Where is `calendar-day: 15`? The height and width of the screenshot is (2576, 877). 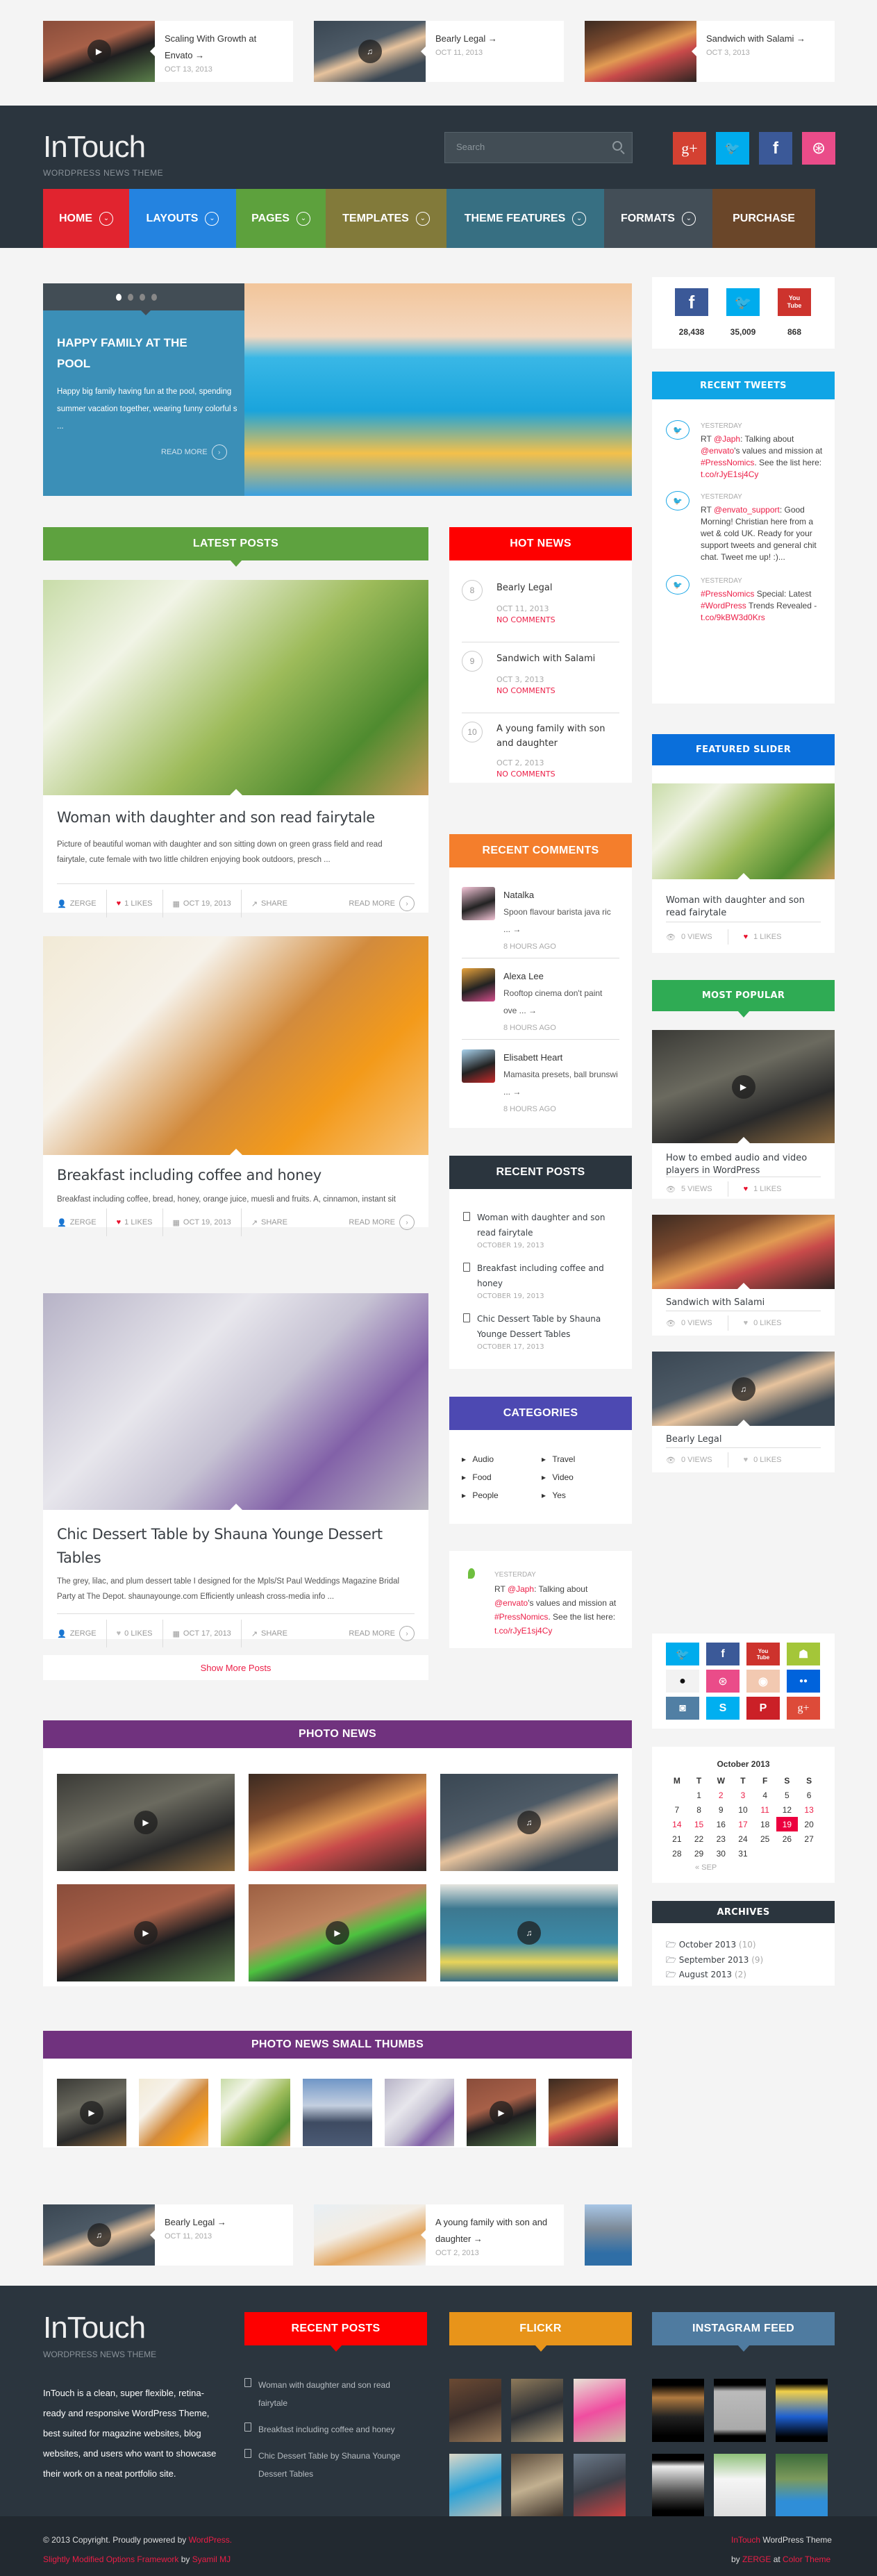
calendar-day: 15 is located at coordinates (699, 1824).